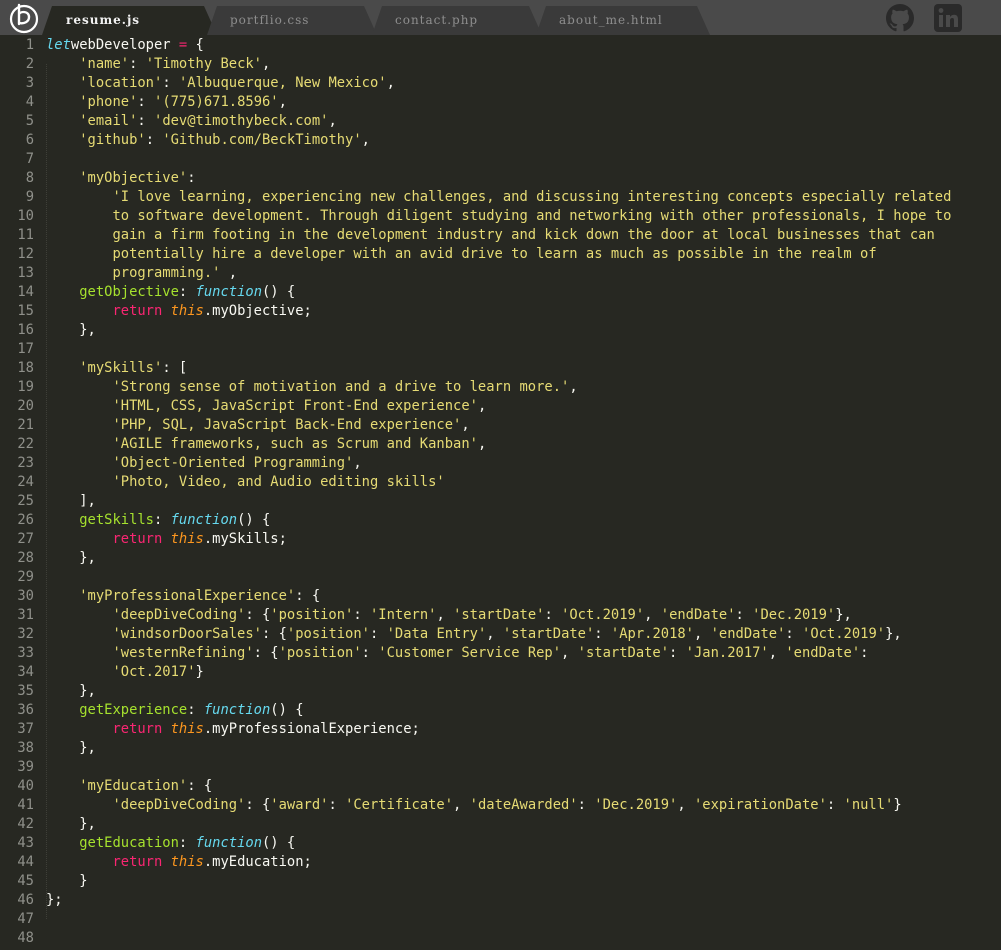 The width and height of the screenshot is (1001, 950). What do you see at coordinates (25, 653) in the screenshot?
I see `line-number: 33` at bounding box center [25, 653].